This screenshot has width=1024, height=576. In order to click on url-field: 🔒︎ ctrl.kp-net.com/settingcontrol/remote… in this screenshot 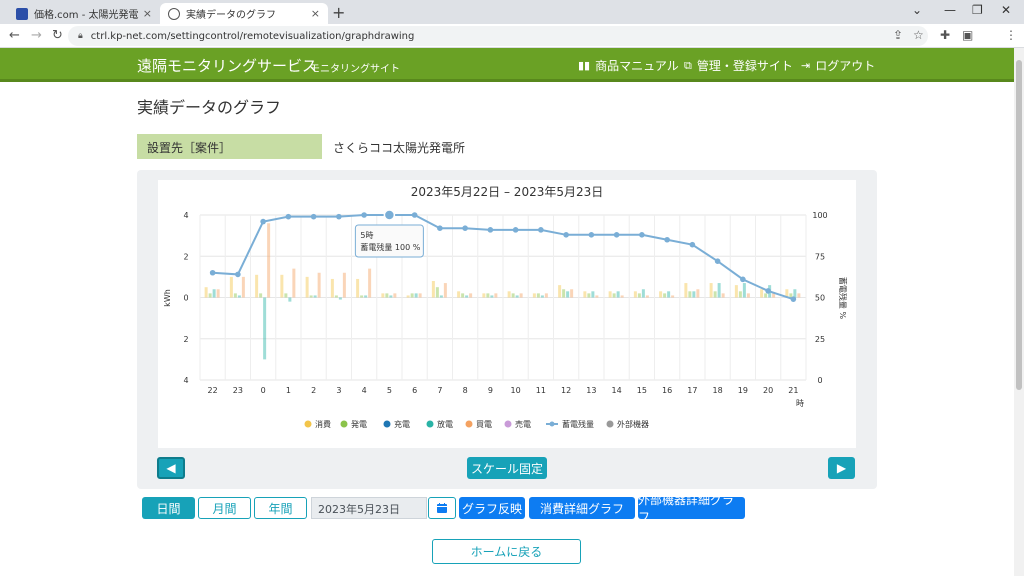, I will do `click(498, 36)`.